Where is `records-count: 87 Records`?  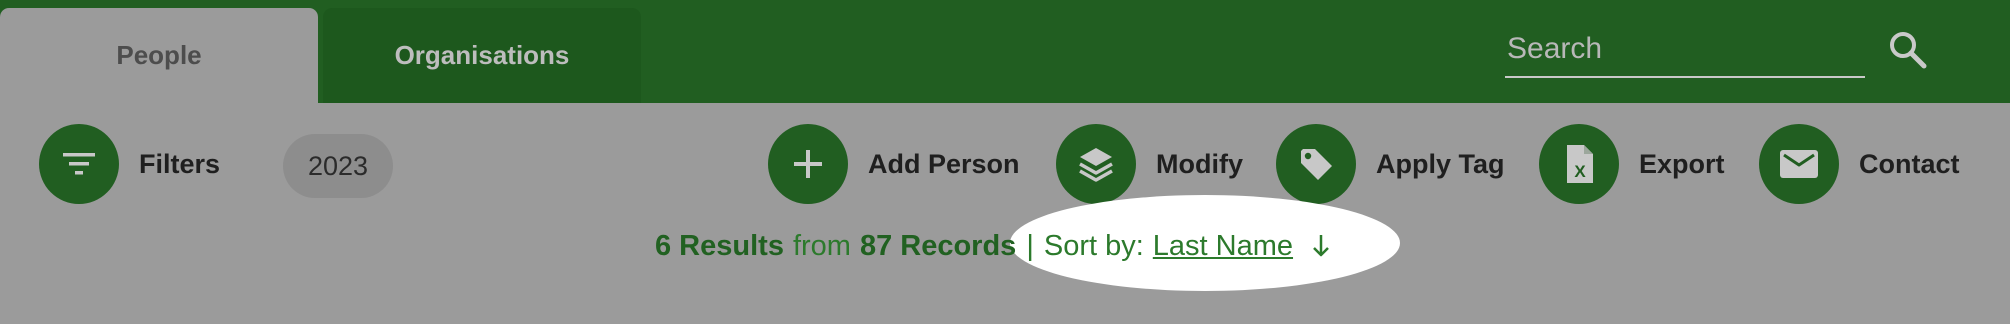 records-count: 87 Records is located at coordinates (938, 245).